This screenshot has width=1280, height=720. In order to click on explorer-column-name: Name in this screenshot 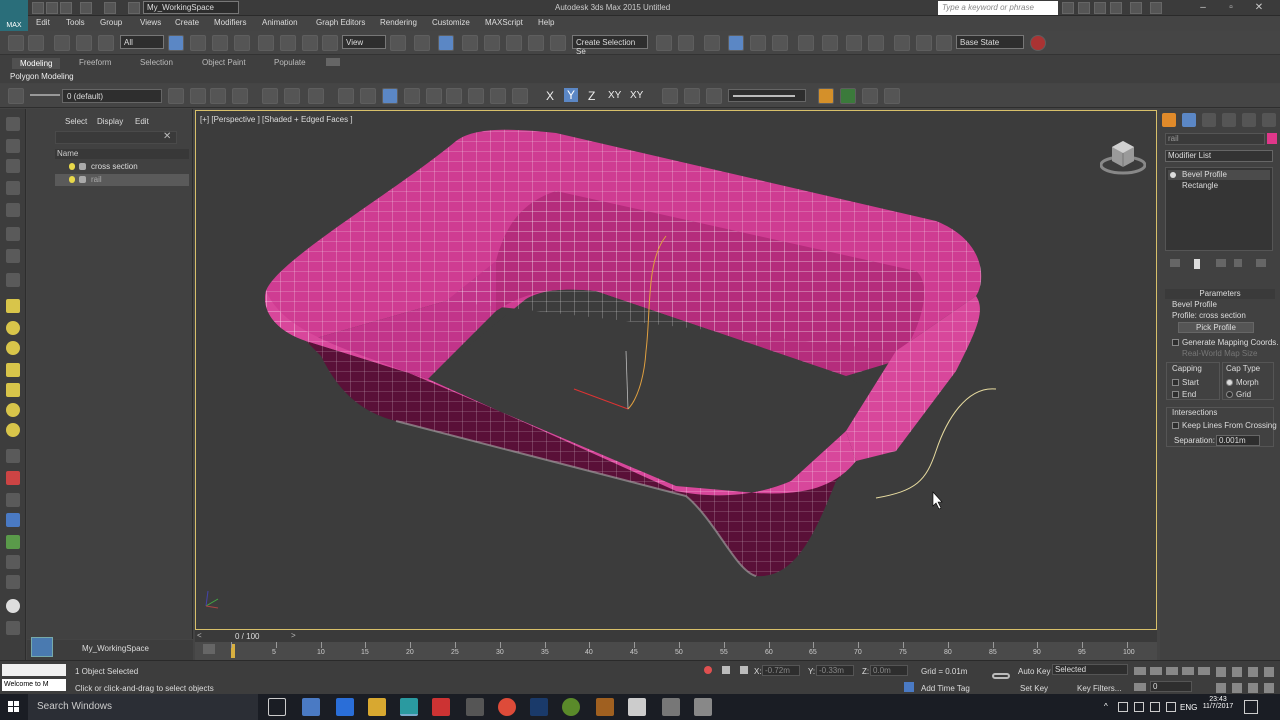, I will do `click(122, 154)`.